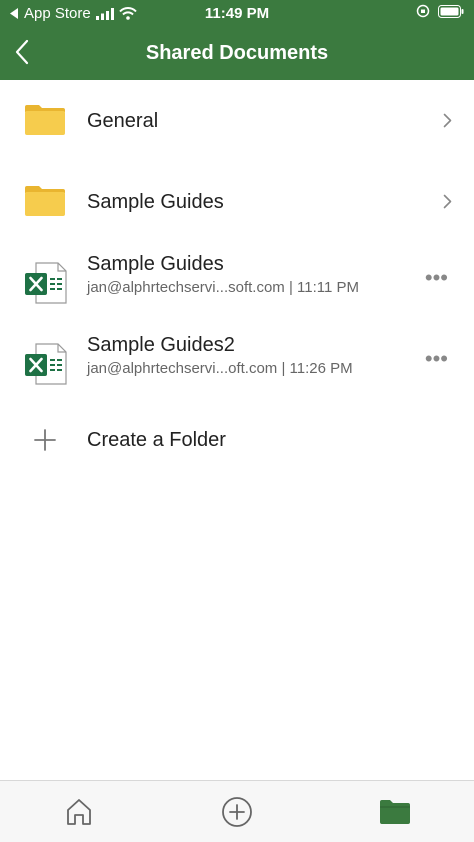  What do you see at coordinates (220, 368) in the screenshot?
I see `file-subtitle: jan@alphrtechservi...oft.com | 11:26 PM` at bounding box center [220, 368].